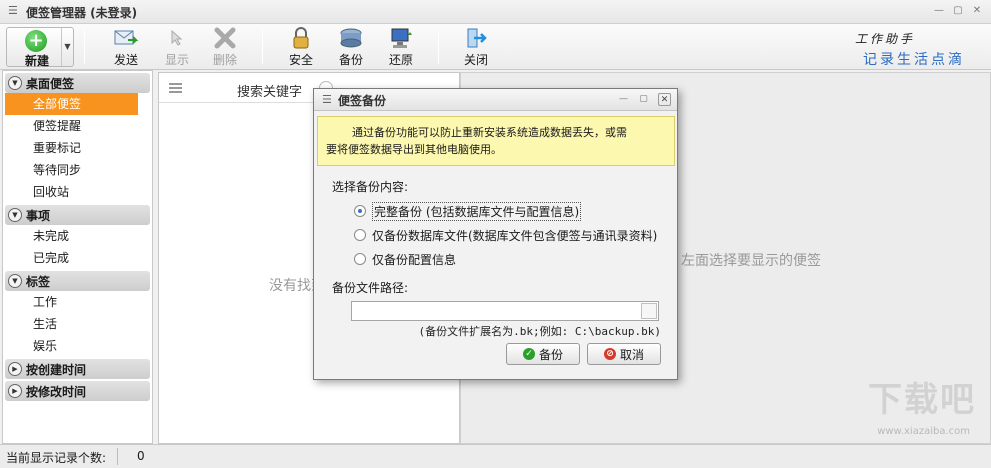 The width and height of the screenshot is (991, 468). I want to click on restore-computer-icon, so click(401, 38).